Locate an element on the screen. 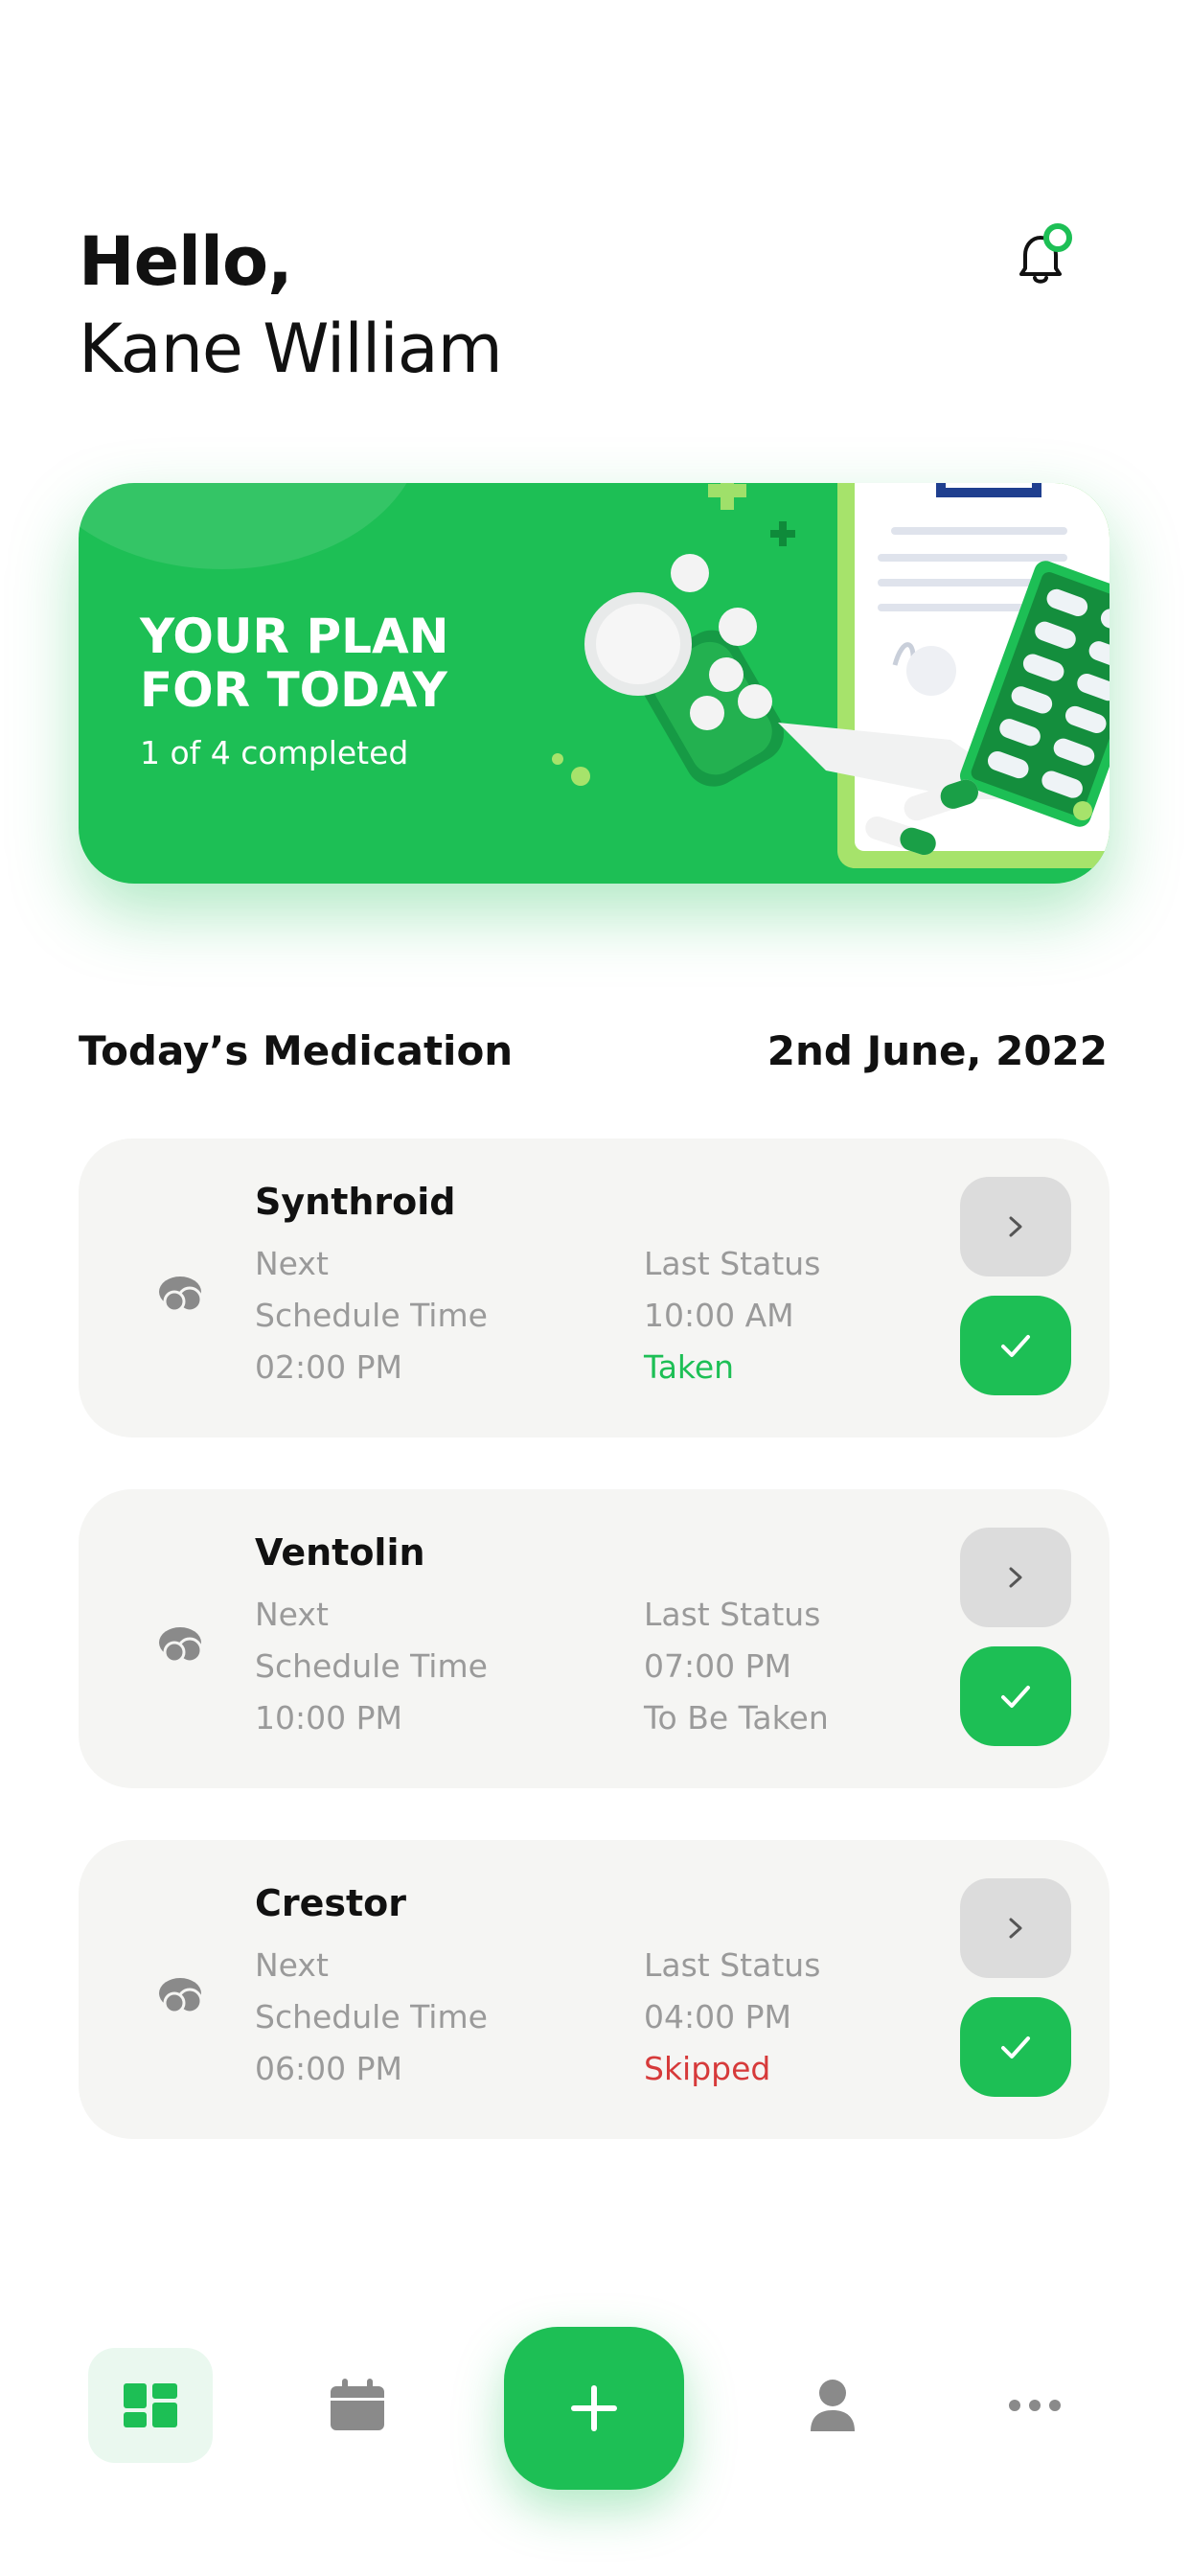 The height and width of the screenshot is (2576, 1190). section-date: 2nd June, 2022 is located at coordinates (937, 1050).